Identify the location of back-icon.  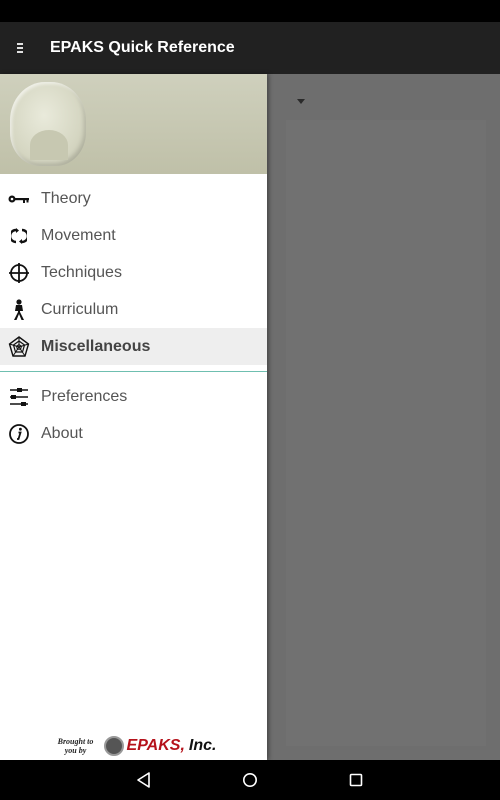
(144, 780).